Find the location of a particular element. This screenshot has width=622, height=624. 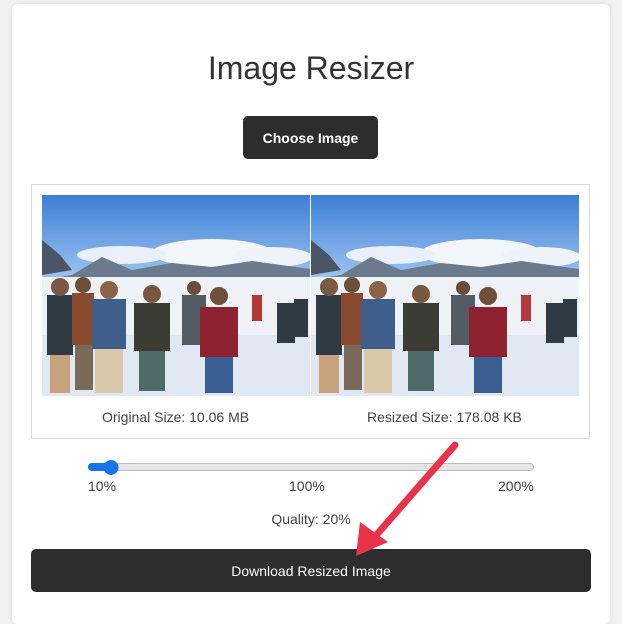

page-title: Image Resizer is located at coordinates (311, 68).